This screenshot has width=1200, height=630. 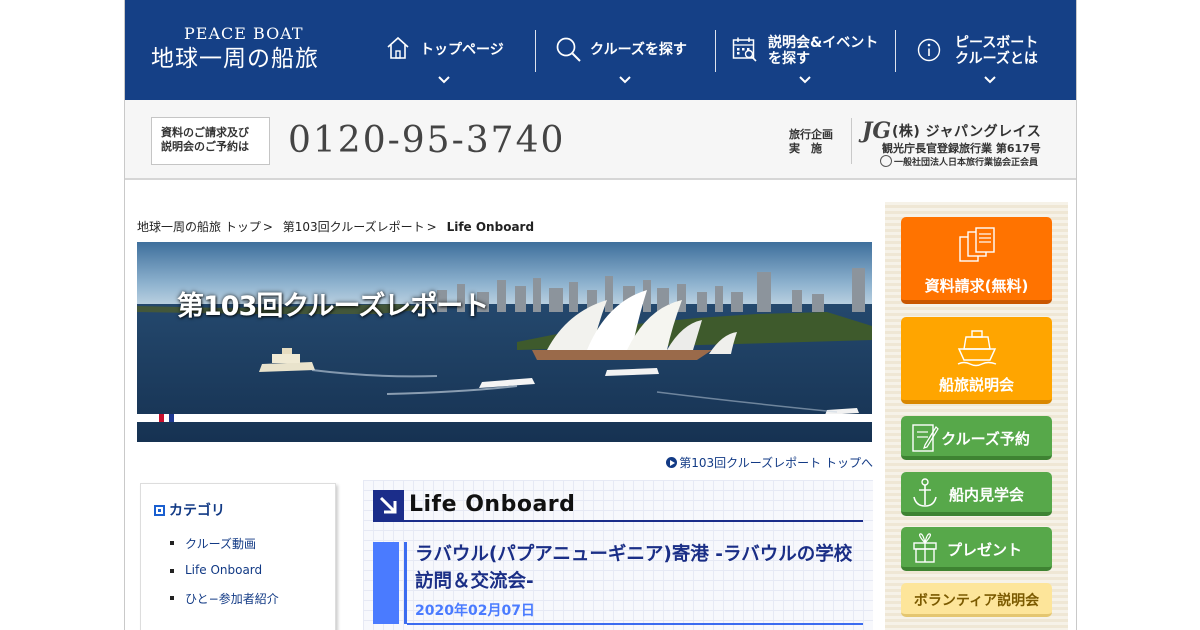 What do you see at coordinates (986, 495) in the screenshot?
I see `ship-tour-label: 船内見学会` at bounding box center [986, 495].